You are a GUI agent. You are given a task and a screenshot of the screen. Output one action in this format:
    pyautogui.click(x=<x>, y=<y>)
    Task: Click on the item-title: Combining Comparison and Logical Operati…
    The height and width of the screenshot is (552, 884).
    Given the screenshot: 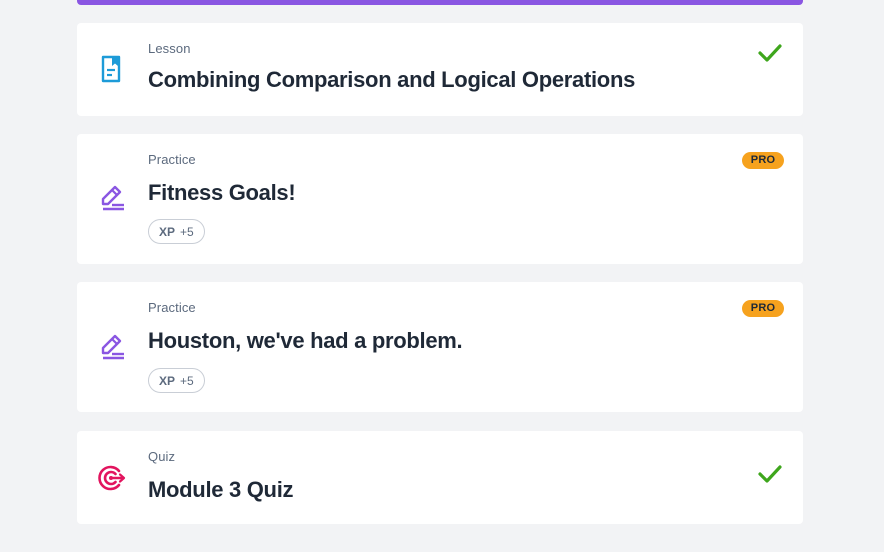 What is the action you would take?
    pyautogui.click(x=391, y=80)
    